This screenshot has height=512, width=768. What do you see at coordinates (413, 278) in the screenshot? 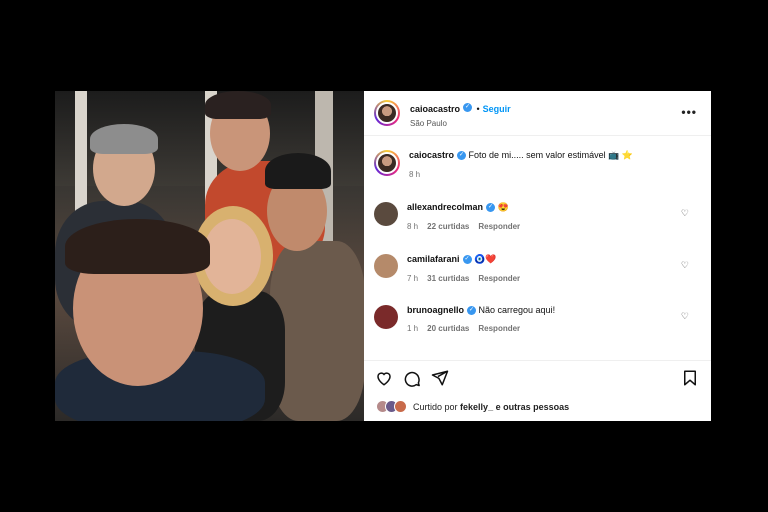
I see `comment-time: 7 h` at bounding box center [413, 278].